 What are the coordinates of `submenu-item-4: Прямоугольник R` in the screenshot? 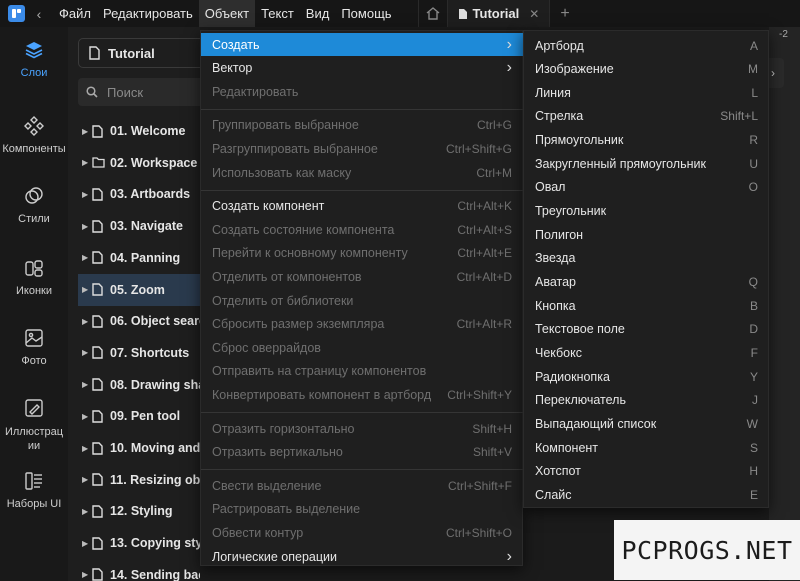 It's located at (647, 140).